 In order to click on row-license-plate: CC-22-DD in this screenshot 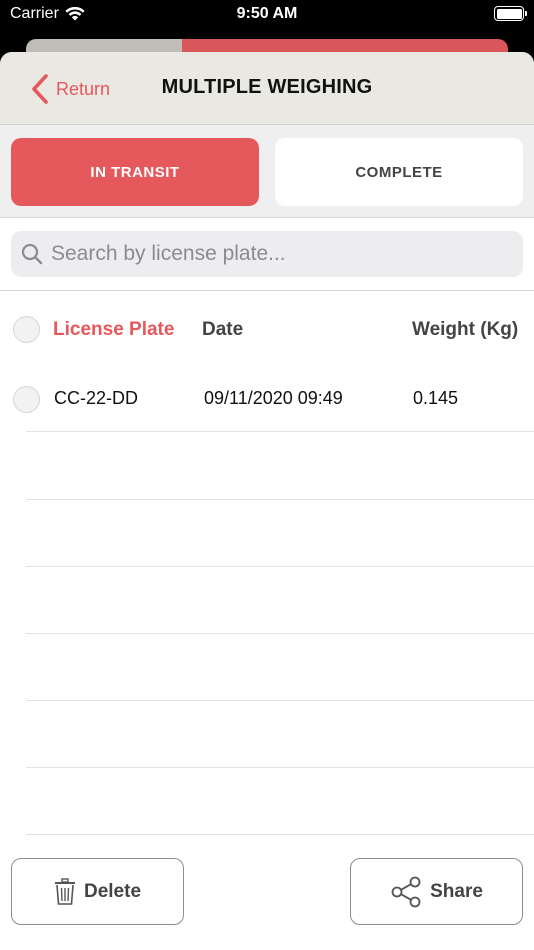, I will do `click(96, 398)`.